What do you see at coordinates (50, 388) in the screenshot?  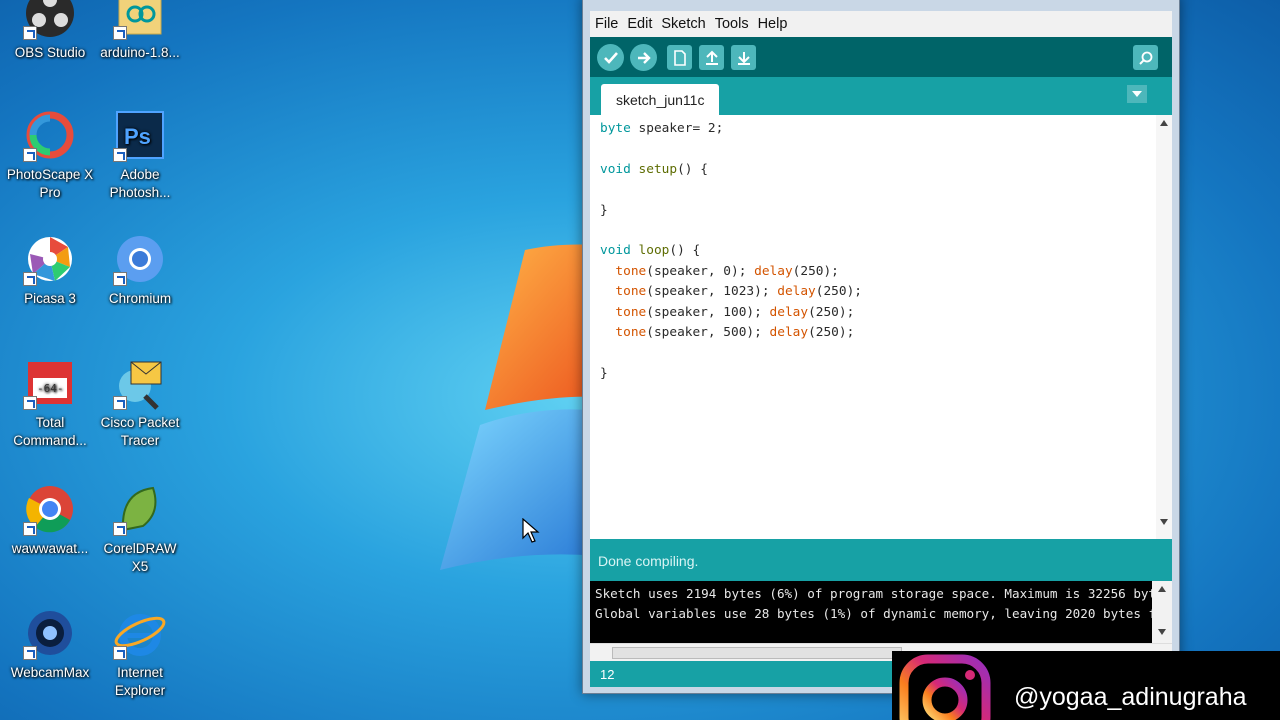 I see `svg-text: -64-` at bounding box center [50, 388].